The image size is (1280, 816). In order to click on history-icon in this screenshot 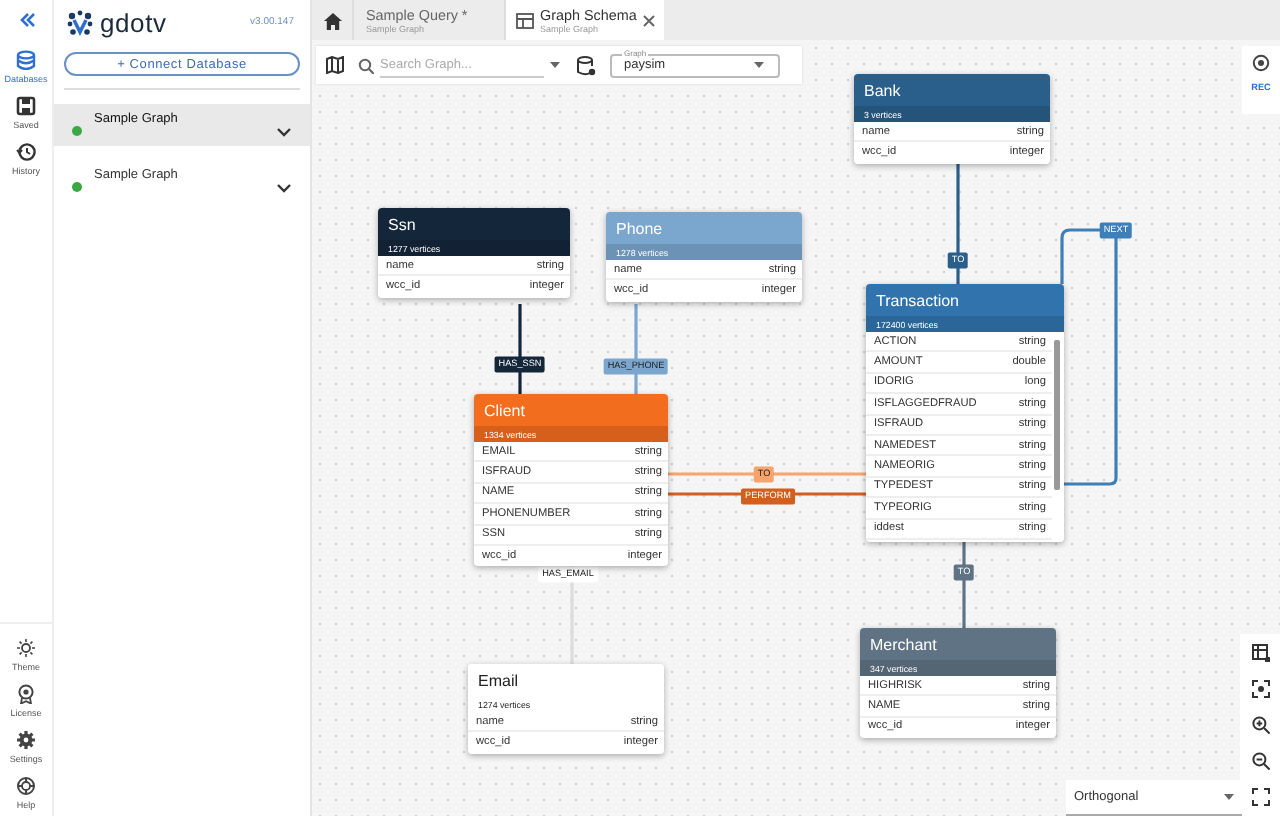, I will do `click(26, 152)`.